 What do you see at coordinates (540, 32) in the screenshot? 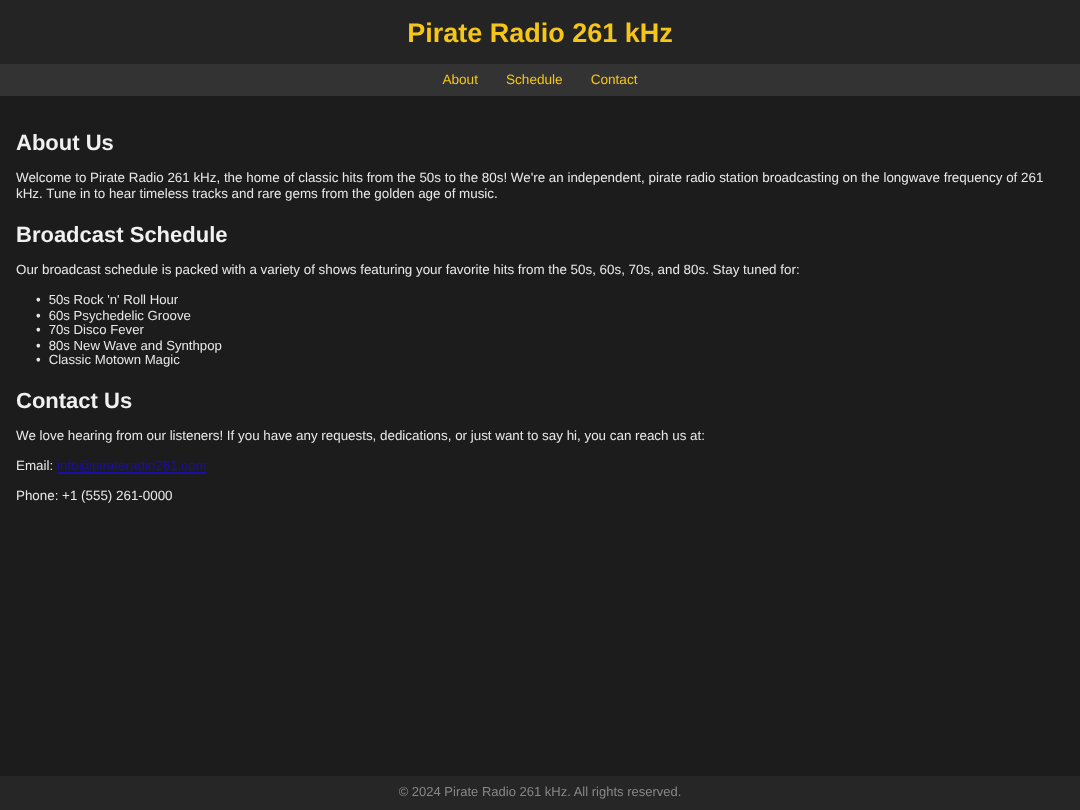
I see `site-title: Pirate Radio 261 kHz` at bounding box center [540, 32].